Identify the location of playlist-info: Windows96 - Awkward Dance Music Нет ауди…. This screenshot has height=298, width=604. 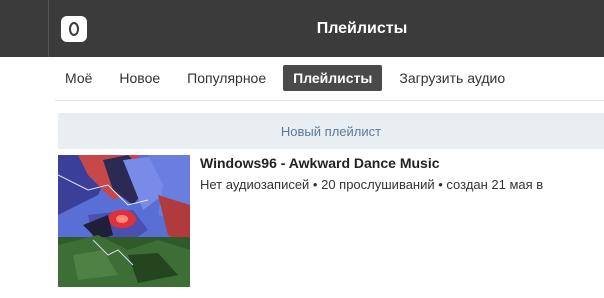
(402, 174).